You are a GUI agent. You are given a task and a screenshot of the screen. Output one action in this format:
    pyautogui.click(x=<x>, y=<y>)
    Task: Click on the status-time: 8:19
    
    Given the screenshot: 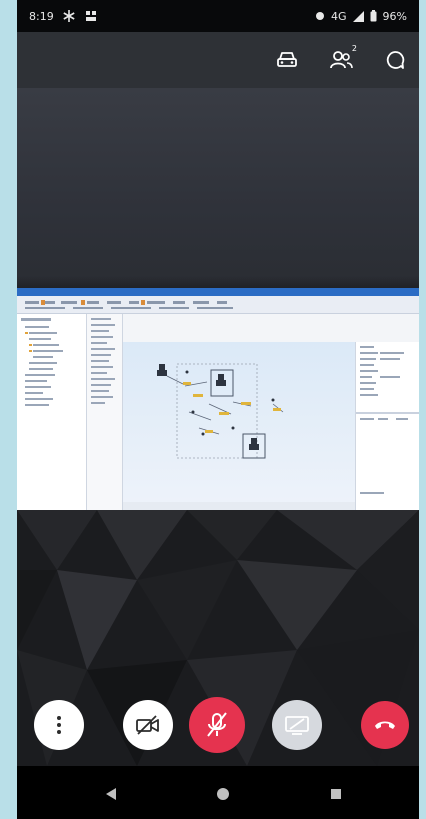 What is the action you would take?
    pyautogui.click(x=41, y=16)
    